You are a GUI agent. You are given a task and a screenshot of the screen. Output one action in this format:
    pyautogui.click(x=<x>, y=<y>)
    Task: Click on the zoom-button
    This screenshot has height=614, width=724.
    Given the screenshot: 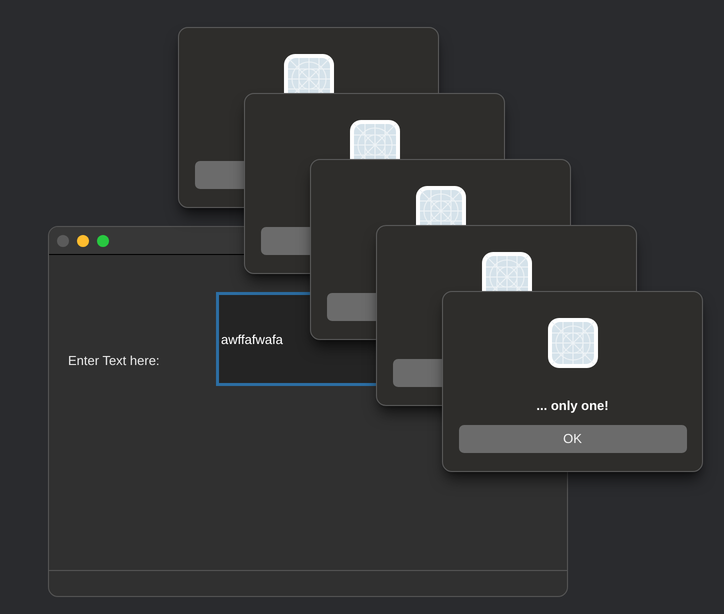 What is the action you would take?
    pyautogui.click(x=103, y=240)
    